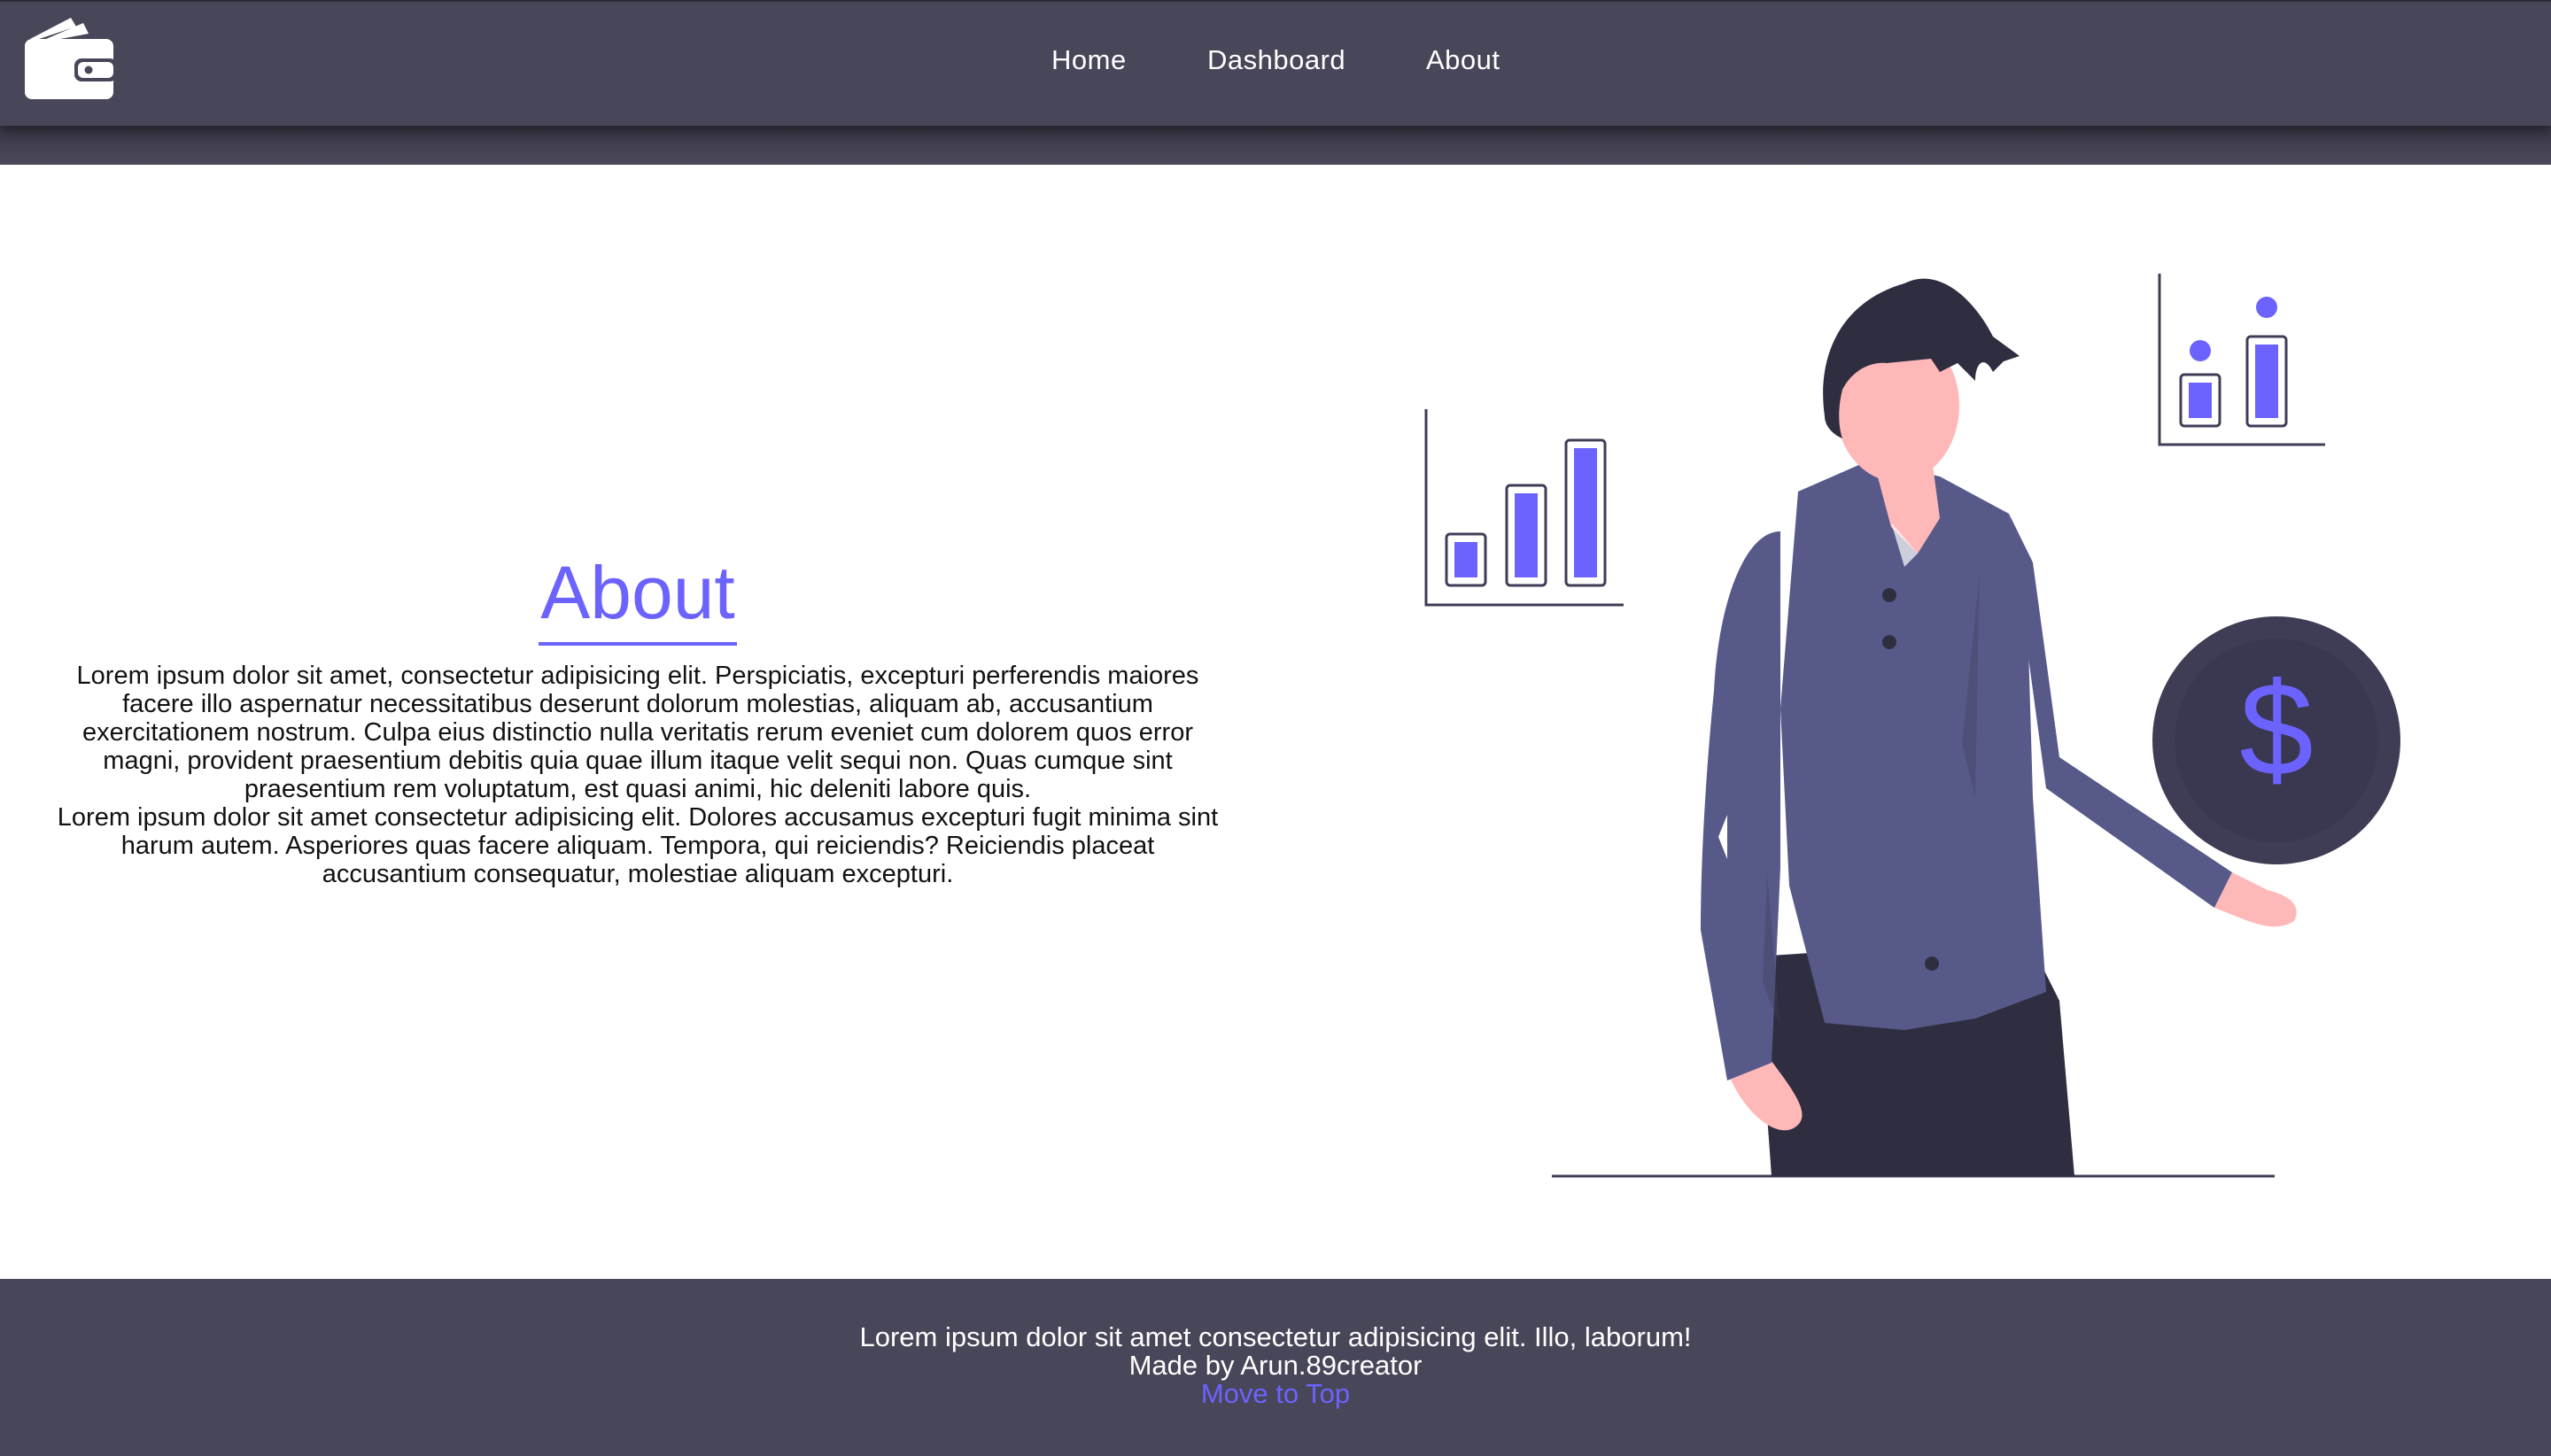 The width and height of the screenshot is (2551, 1456). Describe the element at coordinates (1275, 1394) in the screenshot. I see `move-to-top-link: Move to Top` at that location.